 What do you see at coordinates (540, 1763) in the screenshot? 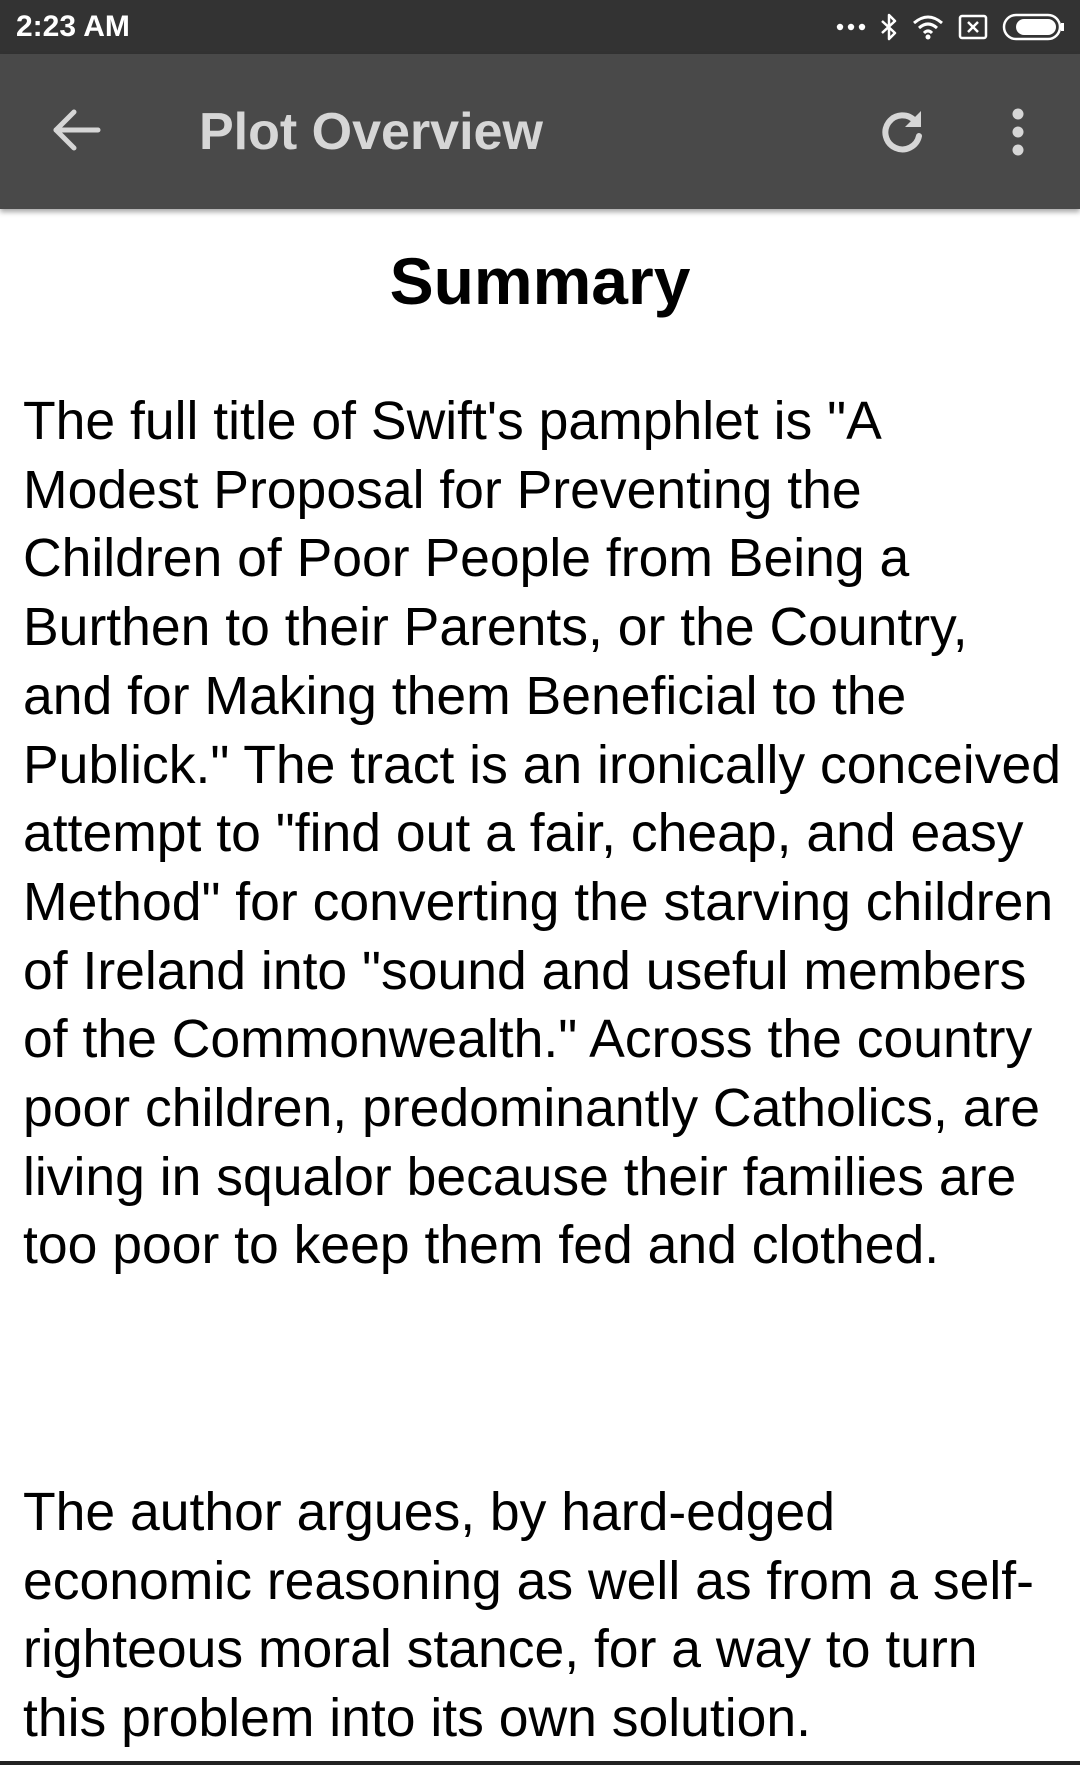
I see `bottom-divider` at bounding box center [540, 1763].